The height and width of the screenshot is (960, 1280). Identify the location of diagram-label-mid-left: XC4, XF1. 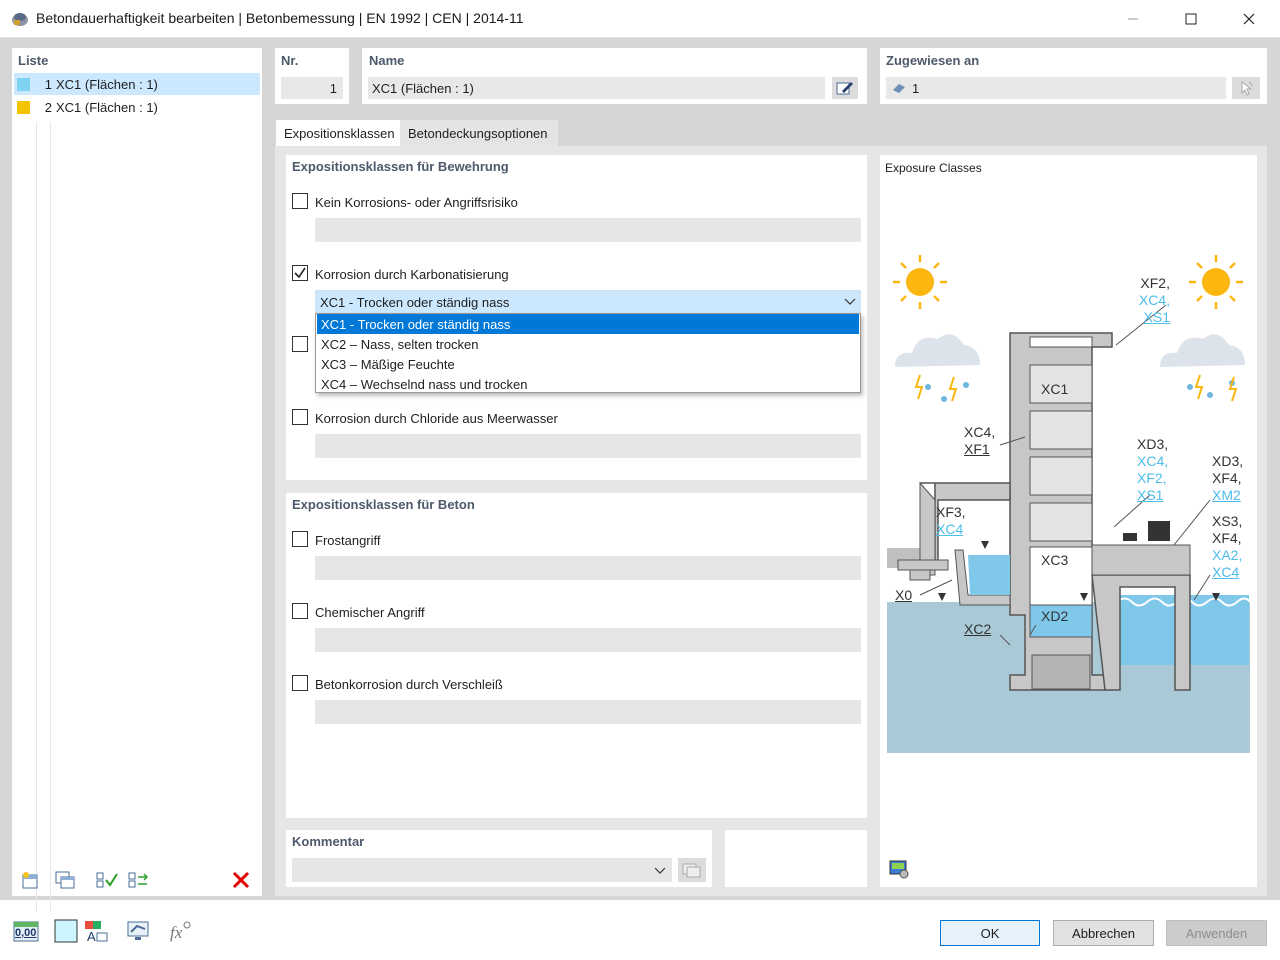
(979, 441).